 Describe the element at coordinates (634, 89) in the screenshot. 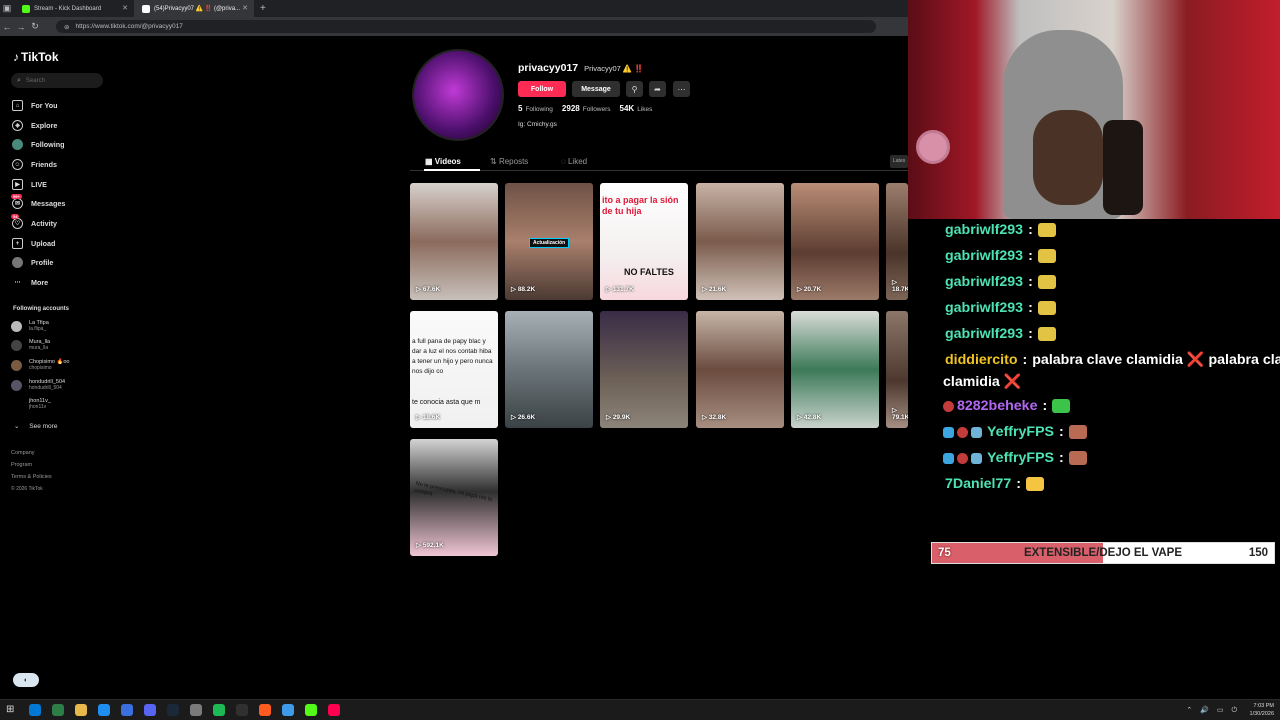

I see `suggested-accounts-icon: ⚲` at that location.